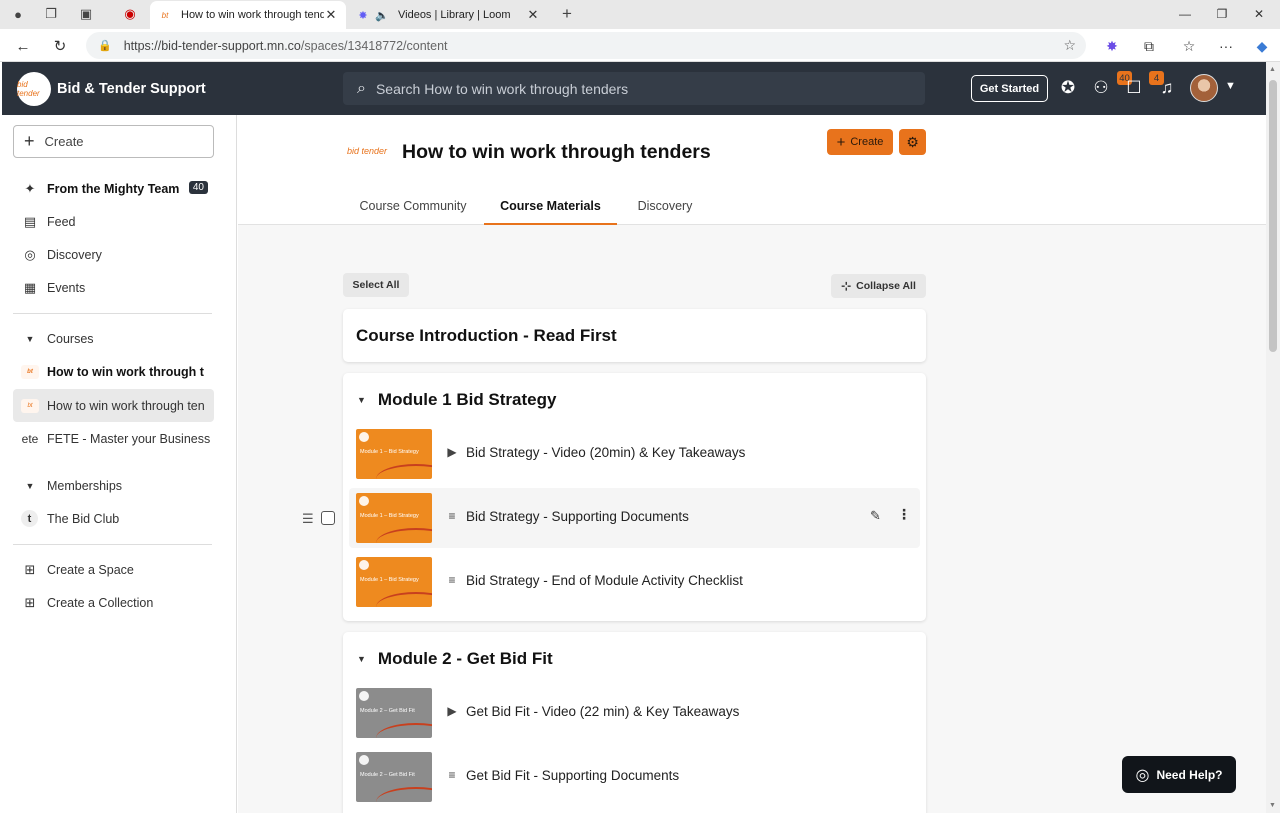 The width and height of the screenshot is (1280, 813). Describe the element at coordinates (113, 254) in the screenshot. I see `sidebar-item-discovery: ◎ Discovery` at that location.